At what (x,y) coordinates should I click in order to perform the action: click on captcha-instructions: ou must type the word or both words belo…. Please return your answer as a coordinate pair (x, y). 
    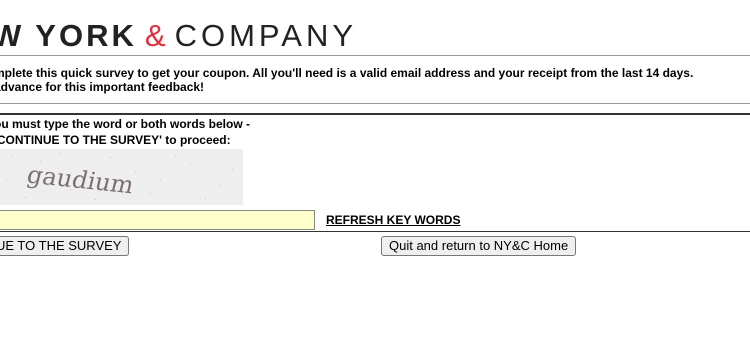
    Looking at the image, I should click on (125, 132).